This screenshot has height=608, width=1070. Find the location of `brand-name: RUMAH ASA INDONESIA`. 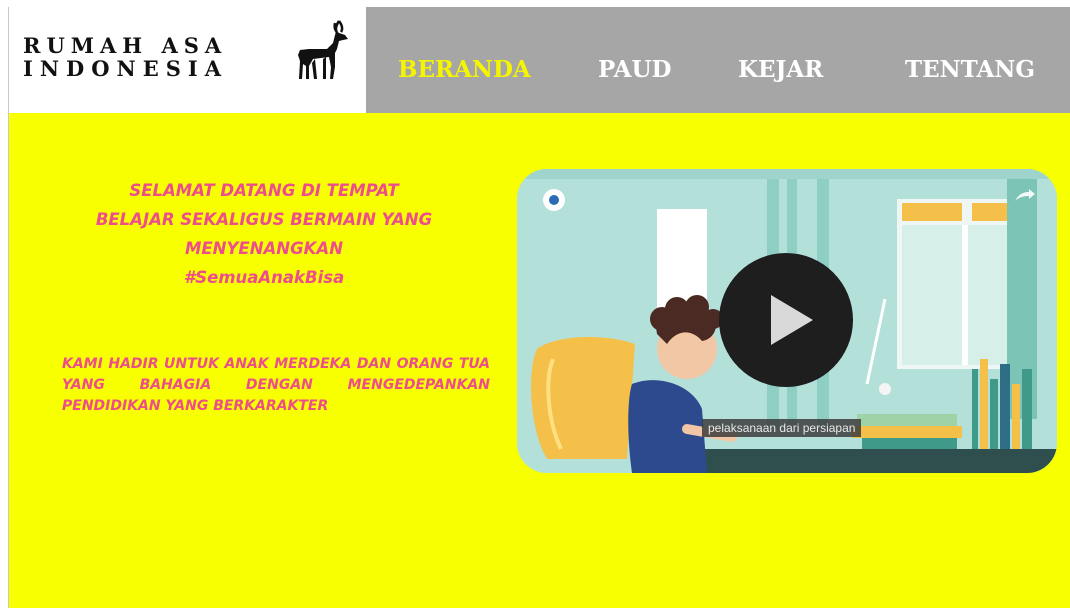

brand-name: RUMAH ASA INDONESIA is located at coordinates (125, 57).